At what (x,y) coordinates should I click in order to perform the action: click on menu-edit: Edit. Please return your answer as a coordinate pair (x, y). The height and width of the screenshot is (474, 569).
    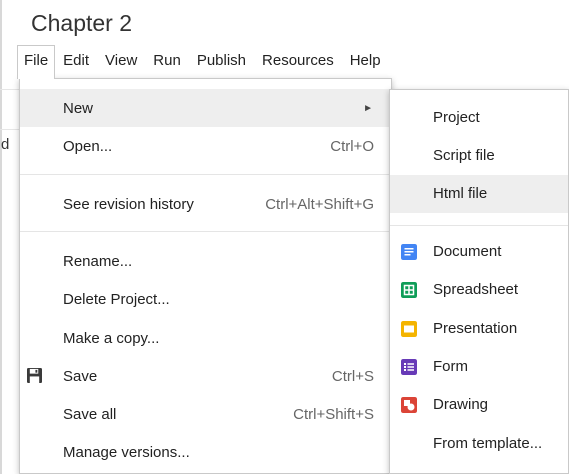
    Looking at the image, I should click on (76, 62).